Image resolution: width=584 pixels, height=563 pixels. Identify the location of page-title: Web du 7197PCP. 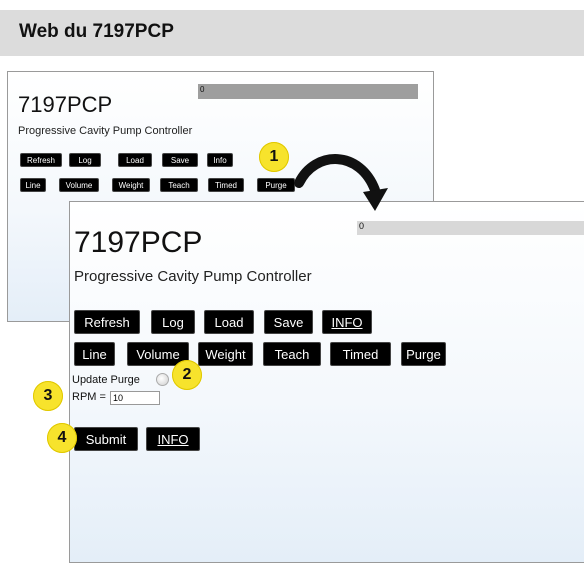
(96, 31).